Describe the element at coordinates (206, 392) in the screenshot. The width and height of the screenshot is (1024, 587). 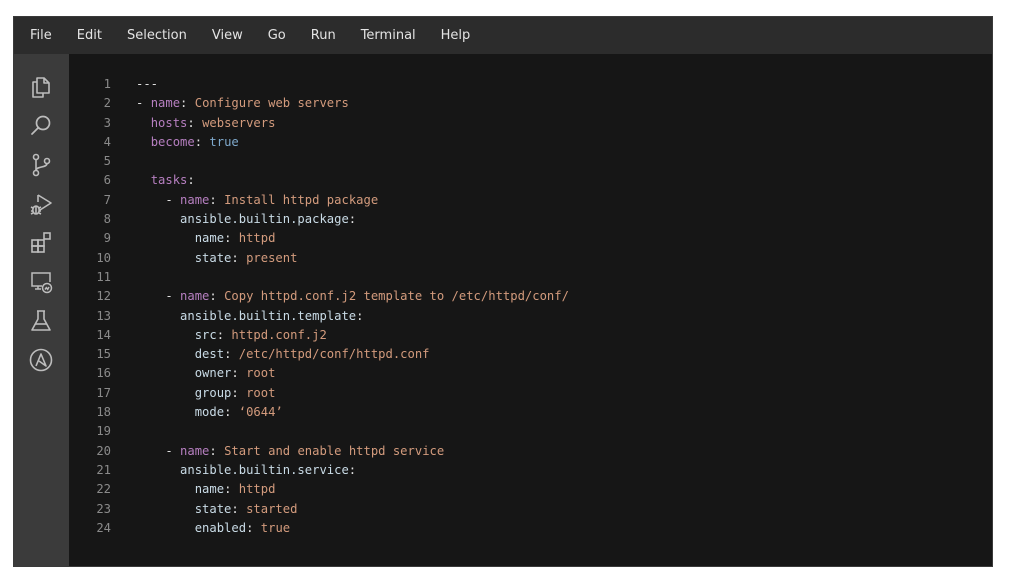
I see `code-text: group: root` at that location.